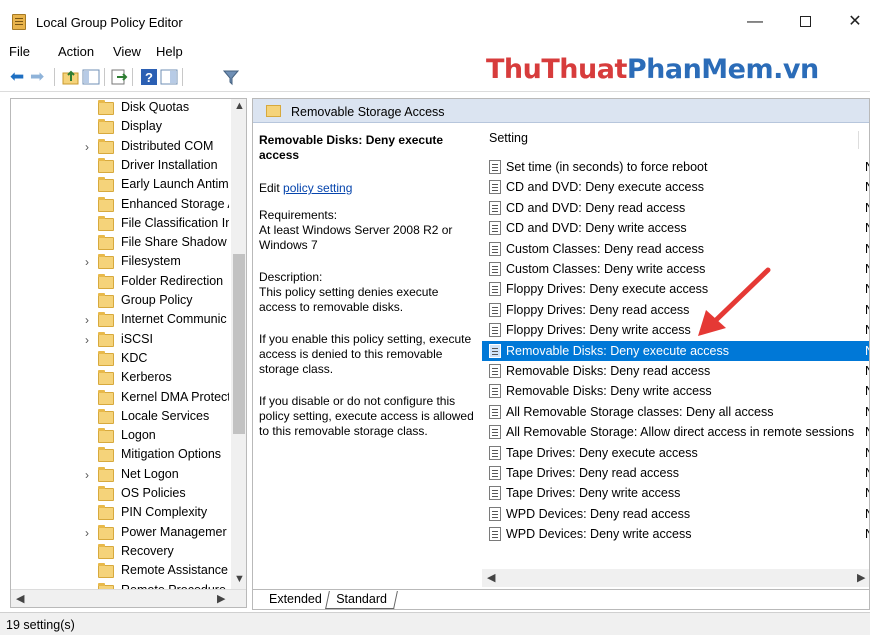  Describe the element at coordinates (91, 77) in the screenshot. I see `show-hide-console-tree-icon` at that location.